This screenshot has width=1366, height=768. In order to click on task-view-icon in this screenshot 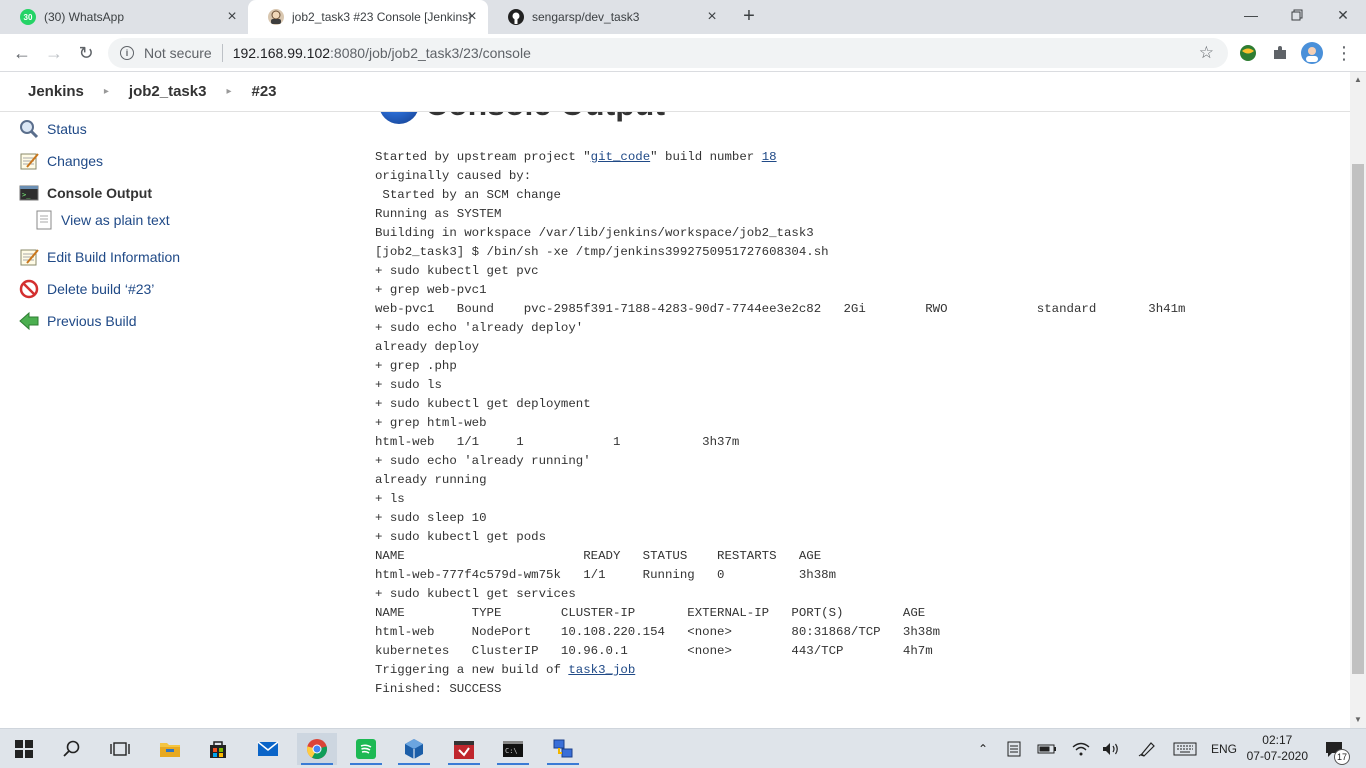, I will do `click(120, 749)`.